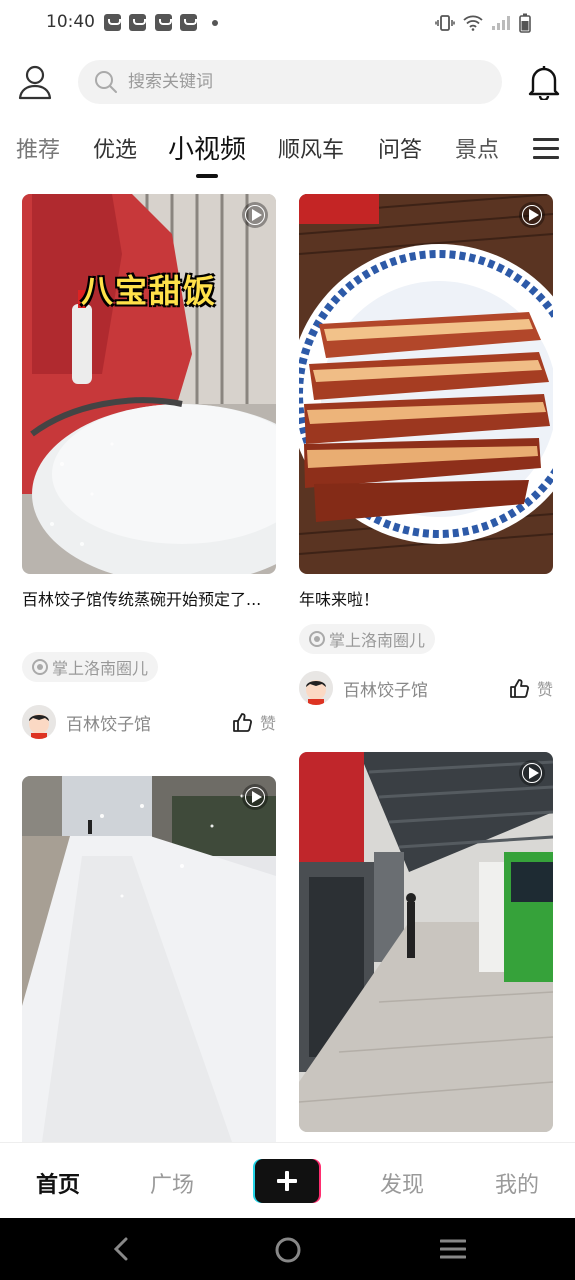 The width and height of the screenshot is (575, 1280). I want to click on plus-icon, so click(287, 1181).